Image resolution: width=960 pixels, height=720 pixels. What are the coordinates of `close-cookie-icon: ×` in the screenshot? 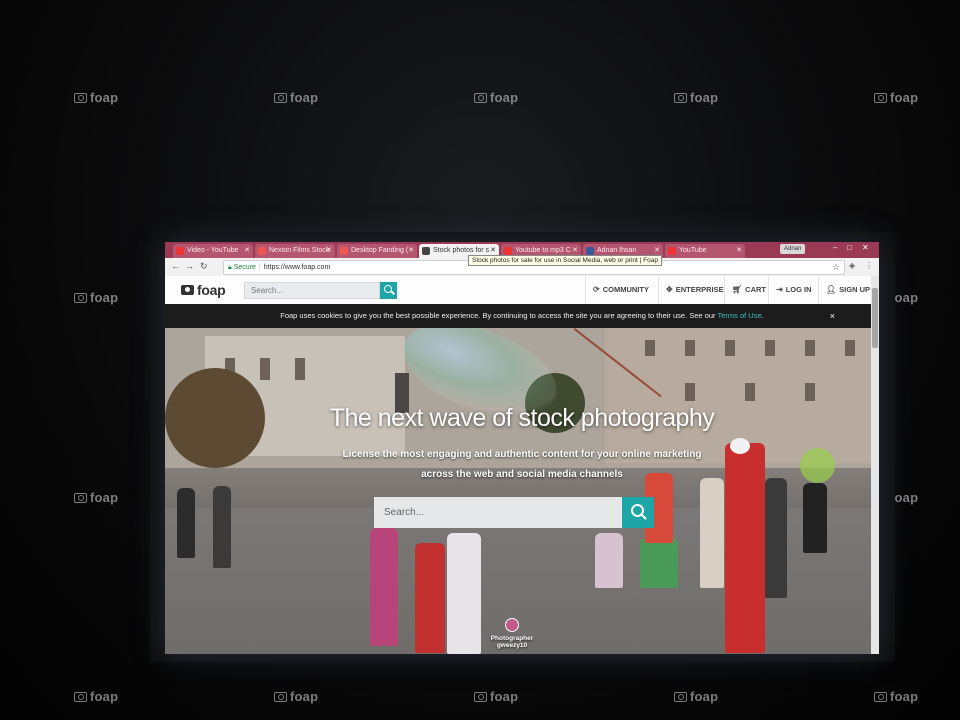 It's located at (832, 316).